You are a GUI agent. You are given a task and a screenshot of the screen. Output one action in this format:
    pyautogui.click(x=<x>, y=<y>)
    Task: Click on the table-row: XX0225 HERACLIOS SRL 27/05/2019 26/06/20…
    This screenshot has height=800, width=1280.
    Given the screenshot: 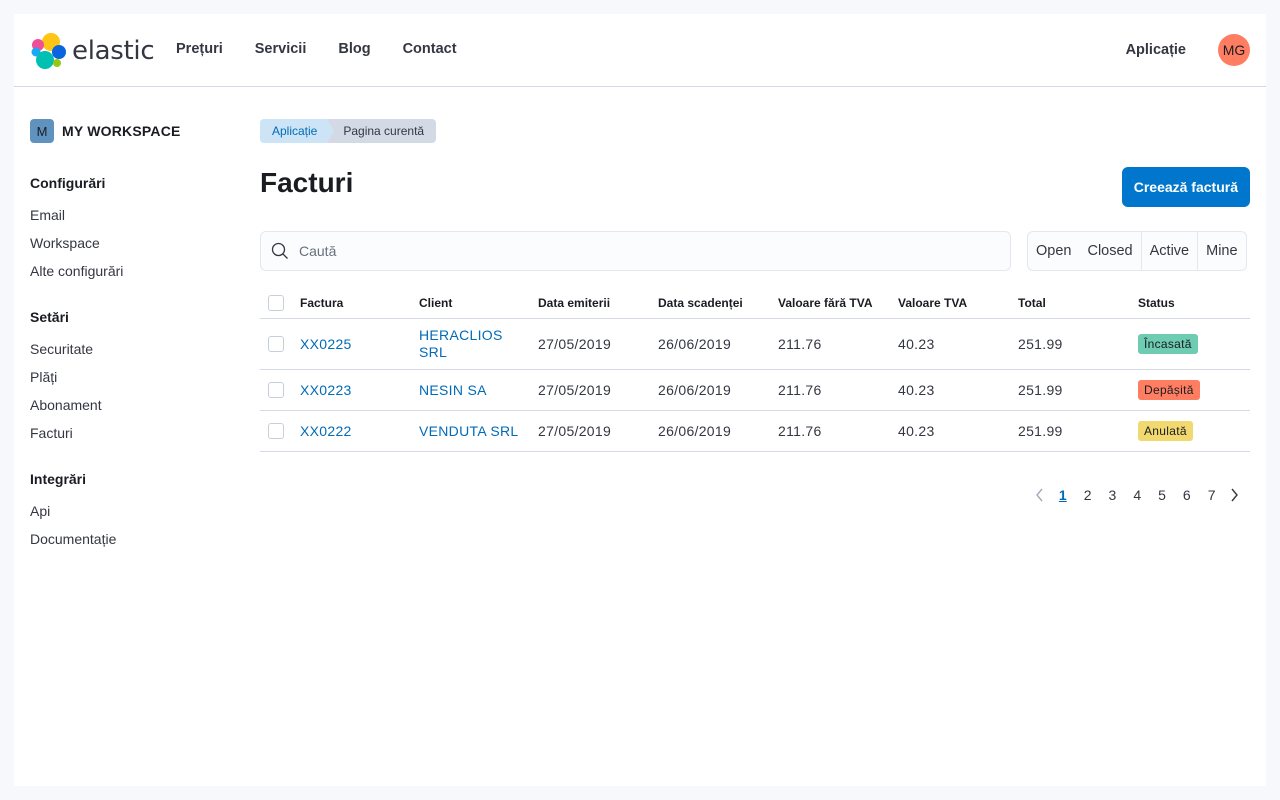 What is the action you would take?
    pyautogui.click(x=755, y=344)
    